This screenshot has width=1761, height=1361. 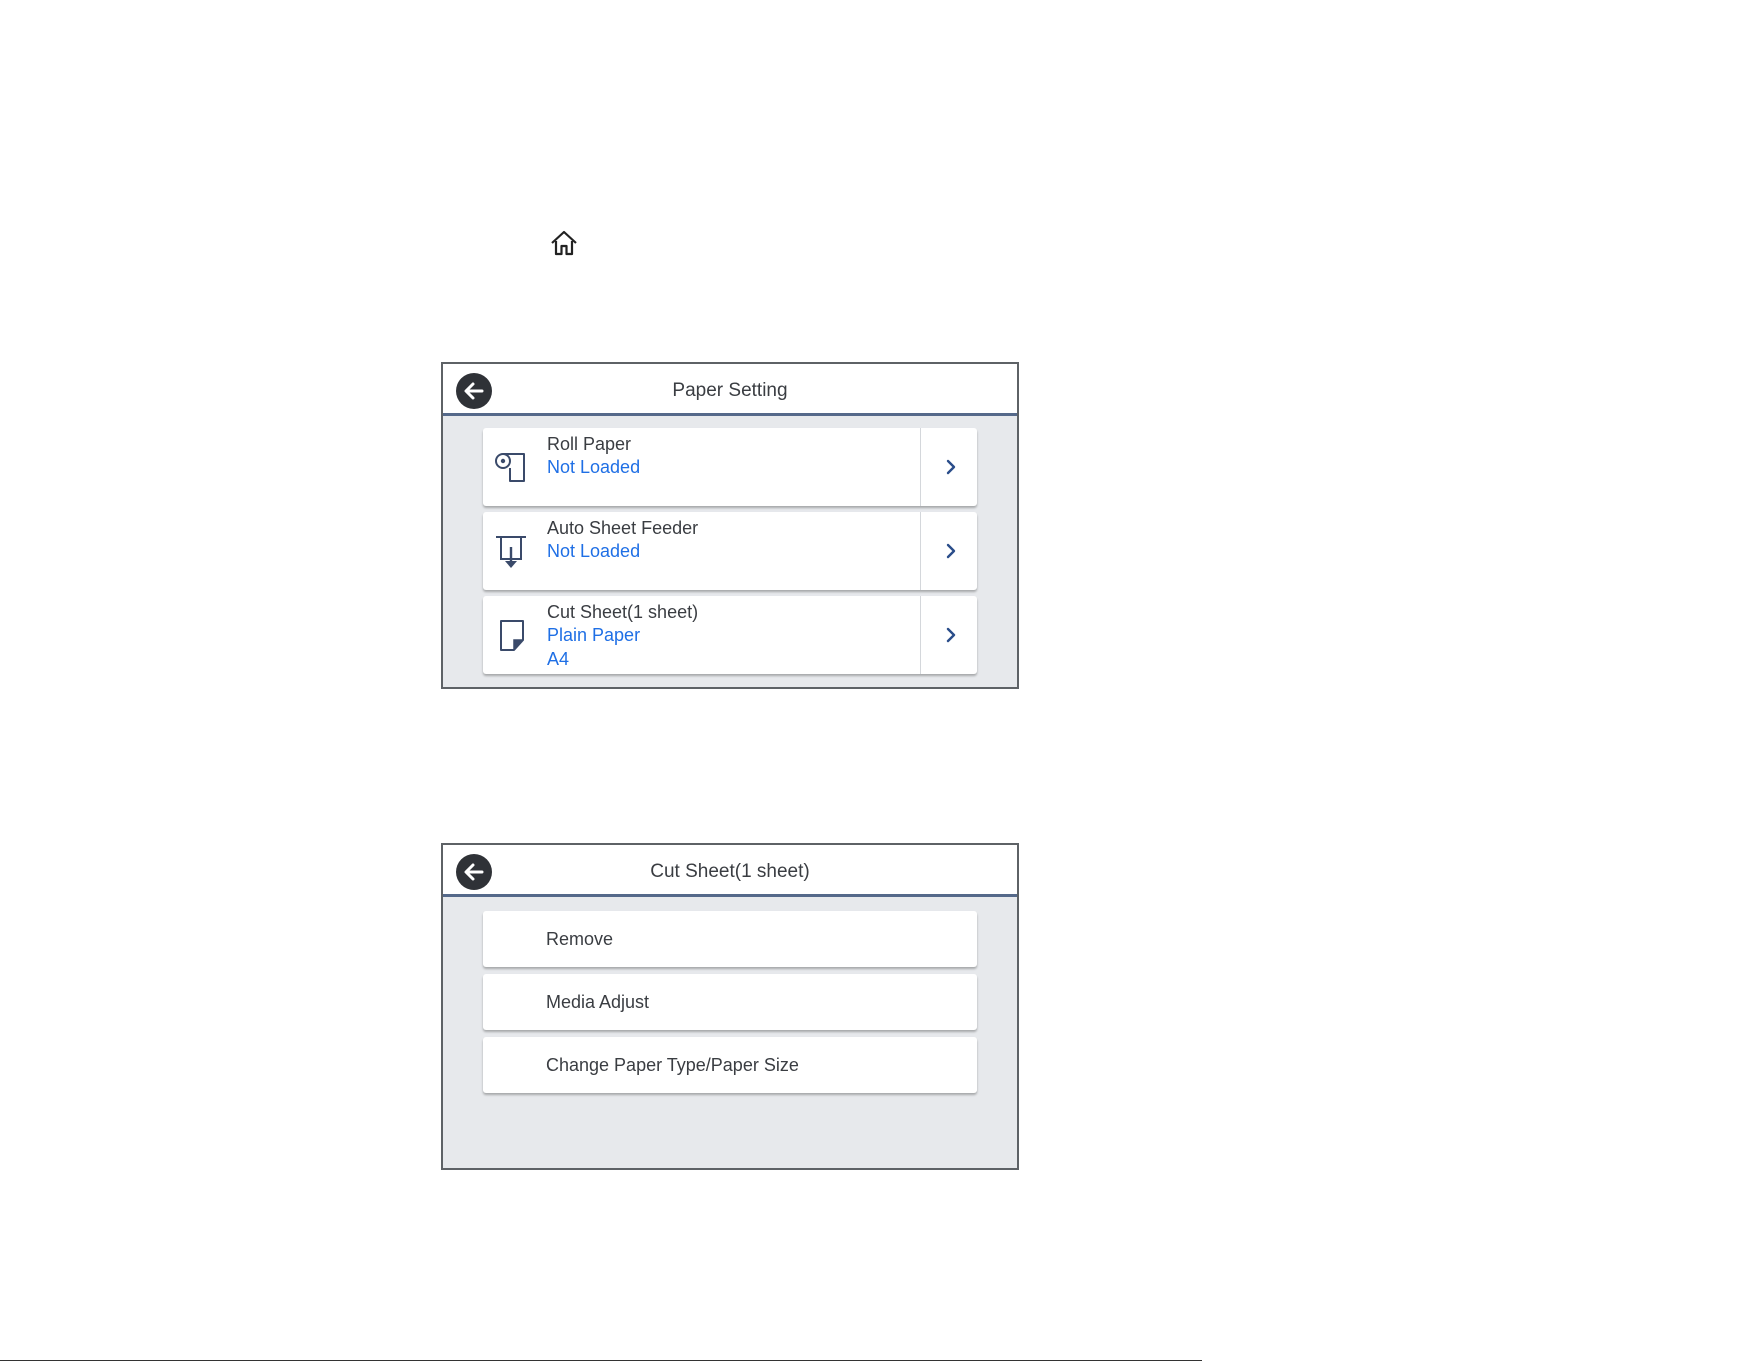 What do you see at coordinates (623, 528) in the screenshot?
I see `item-label: Auto Sheet Feeder` at bounding box center [623, 528].